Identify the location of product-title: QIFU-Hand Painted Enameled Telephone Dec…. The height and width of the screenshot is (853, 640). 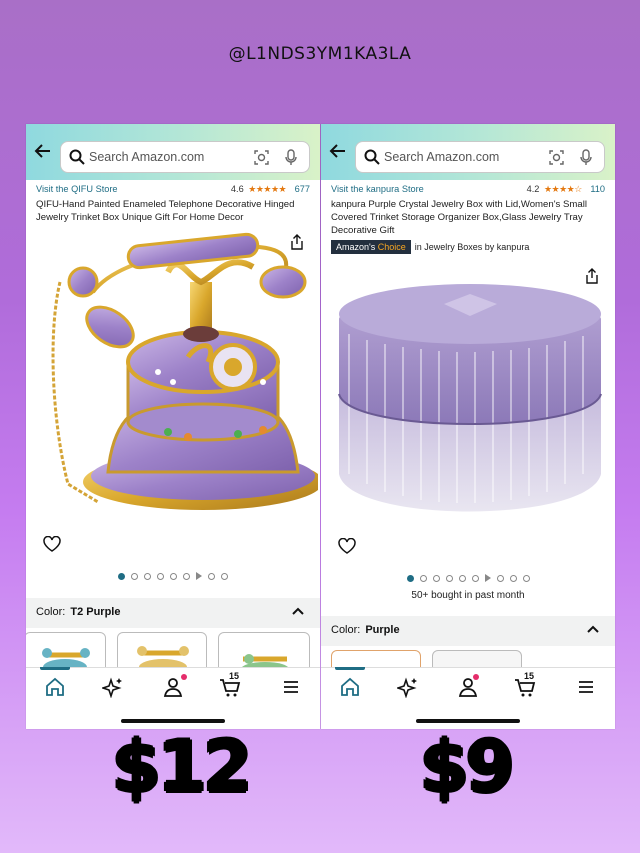
(165, 211).